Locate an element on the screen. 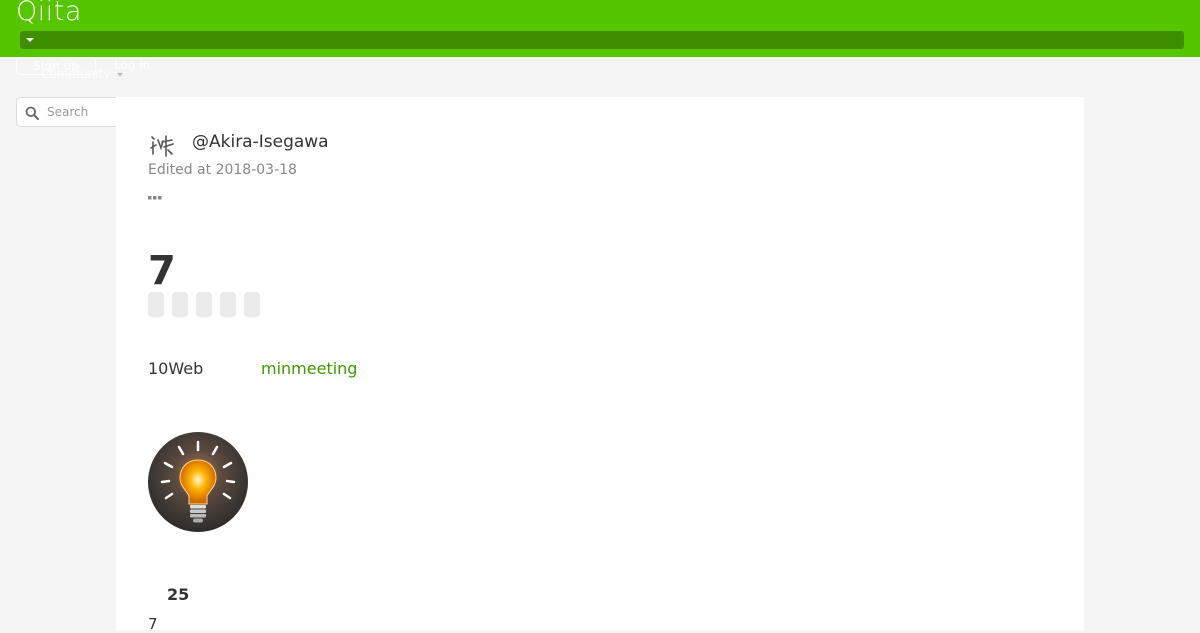 The width and height of the screenshot is (1200, 633). more-icon is located at coordinates (156, 195).